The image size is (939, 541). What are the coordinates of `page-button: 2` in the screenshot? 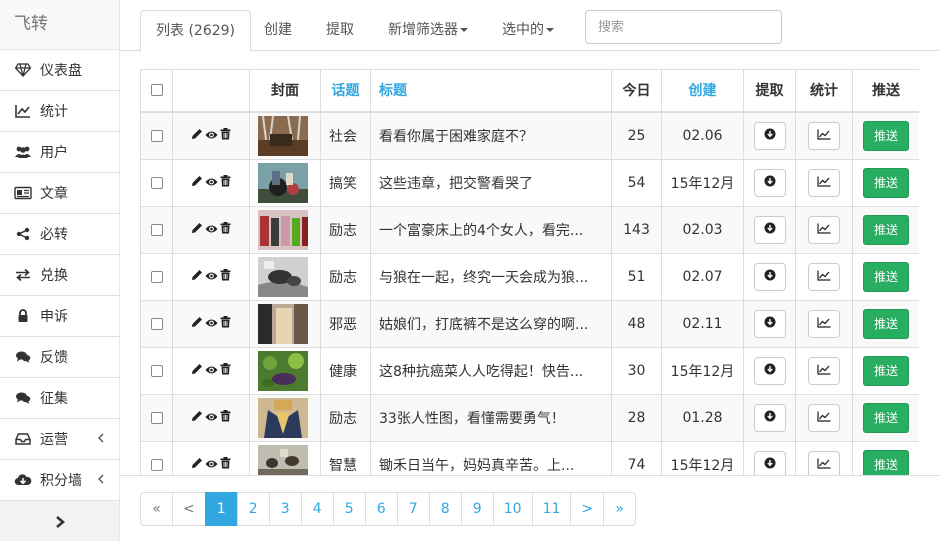 It's located at (253, 509).